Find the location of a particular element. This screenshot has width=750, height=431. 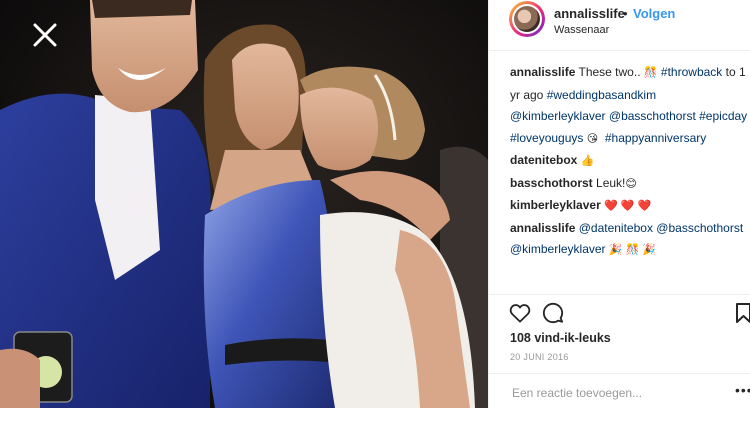

emoji: 🎊 is located at coordinates (650, 73).